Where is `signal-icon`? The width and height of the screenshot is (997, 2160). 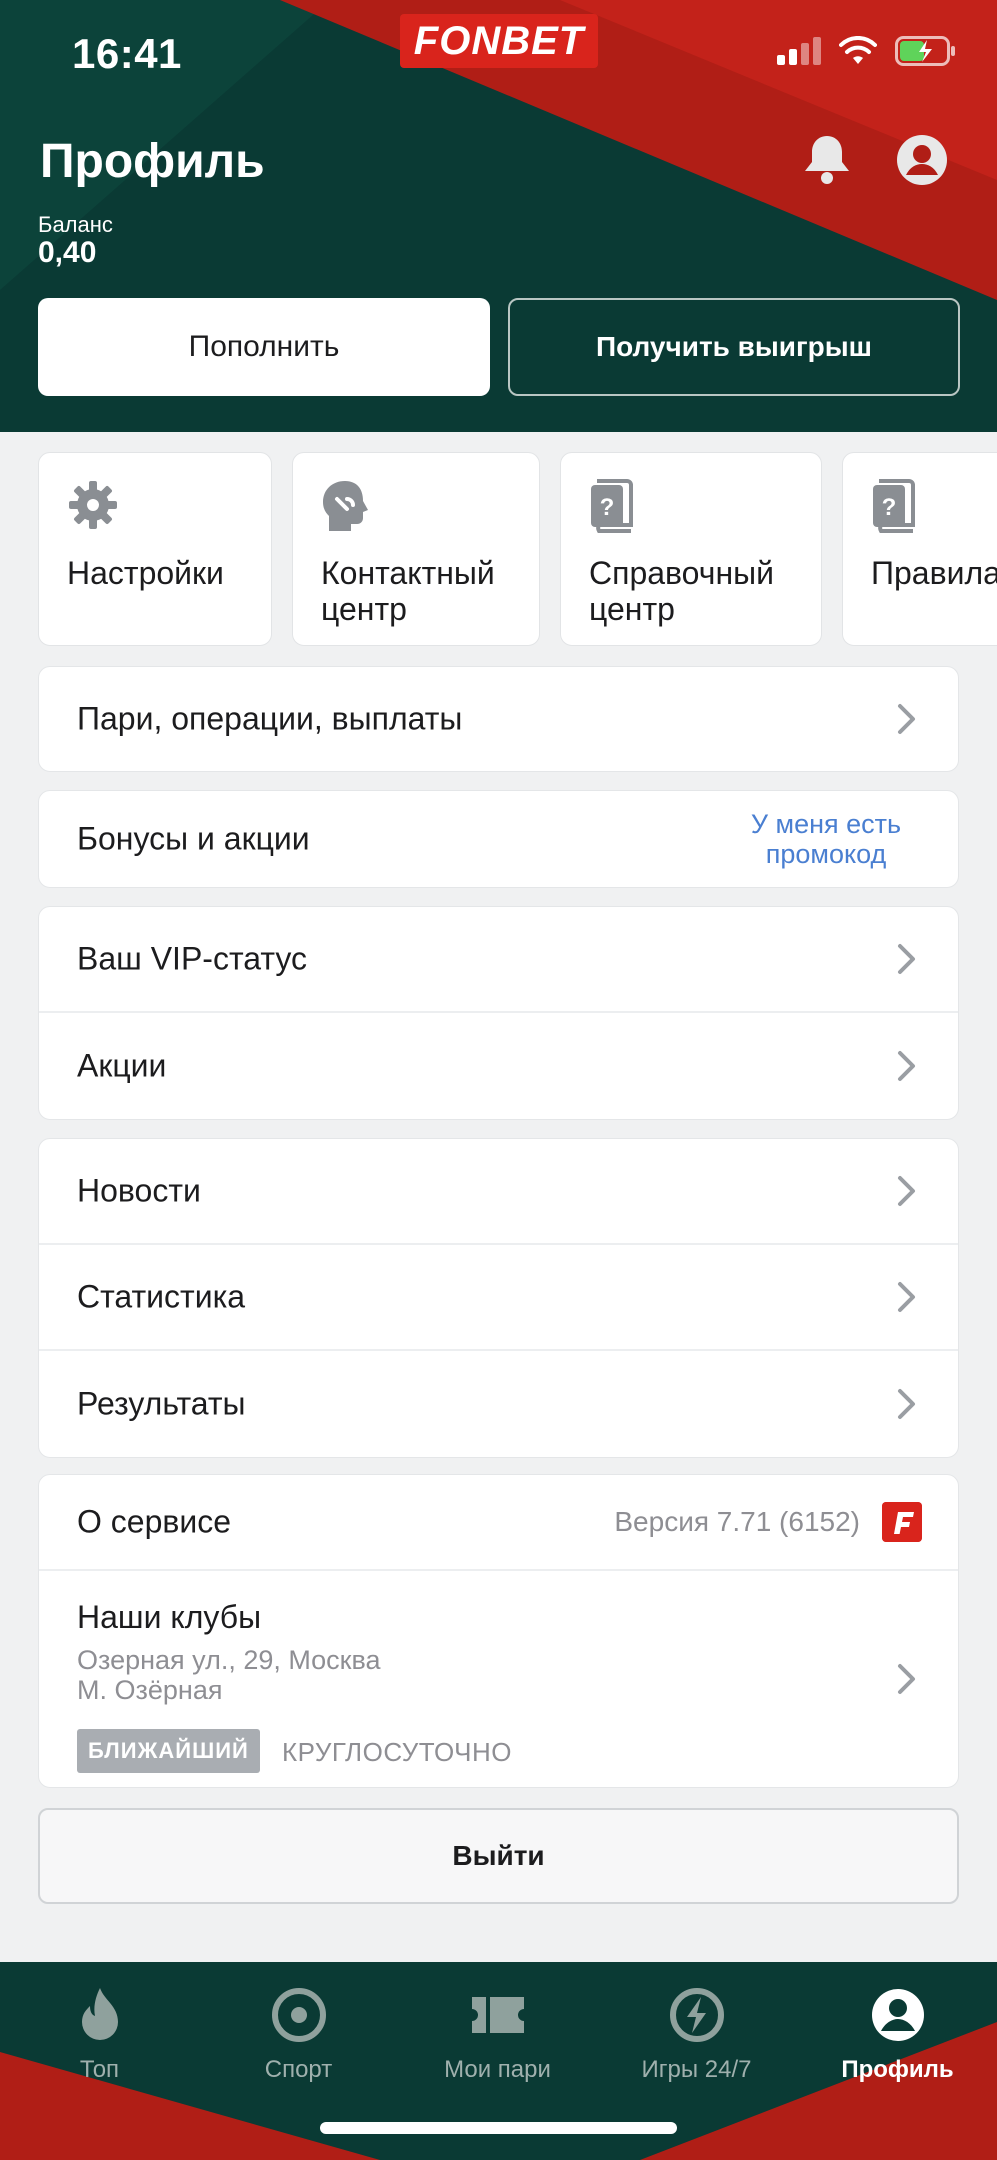
signal-icon is located at coordinates (799, 51).